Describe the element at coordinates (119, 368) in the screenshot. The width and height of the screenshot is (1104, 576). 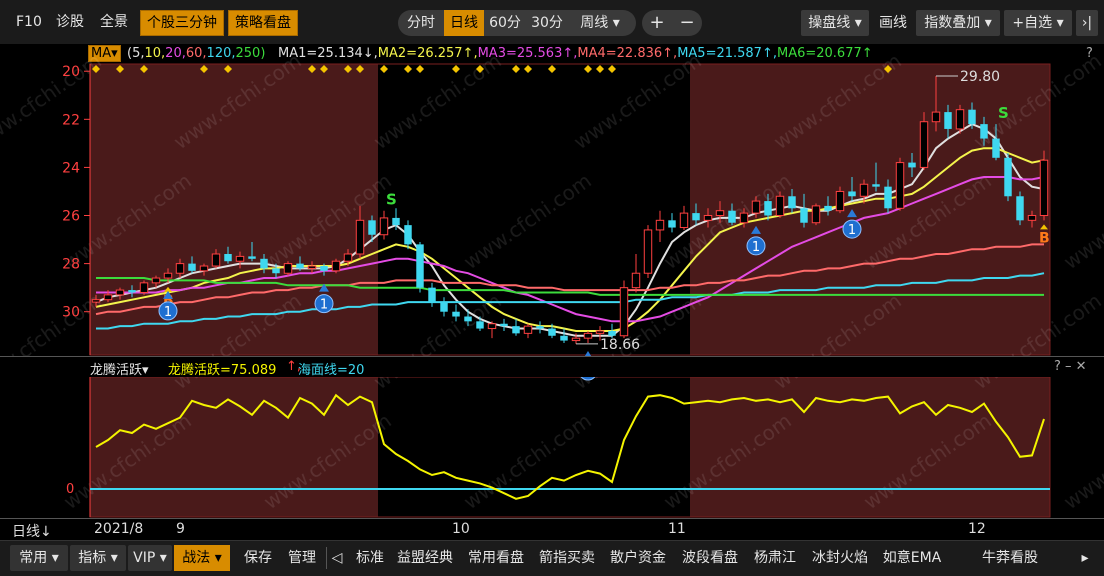
I see `indicator-dropdown: 龙腾活跃▾` at that location.